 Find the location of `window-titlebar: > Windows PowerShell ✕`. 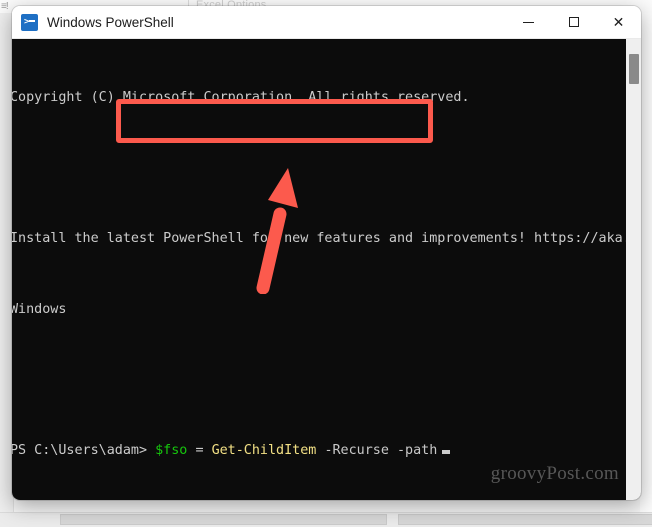

window-titlebar: > Windows PowerShell ✕ is located at coordinates (326, 22).